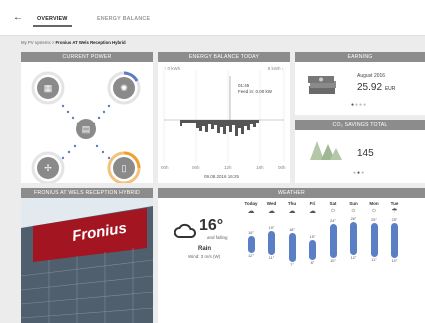 This screenshot has width=425, height=323. Describe the element at coordinates (360, 125) in the screenshot. I see `co2-savings-title: CO₂ SAVINGS TOTAL` at that location.